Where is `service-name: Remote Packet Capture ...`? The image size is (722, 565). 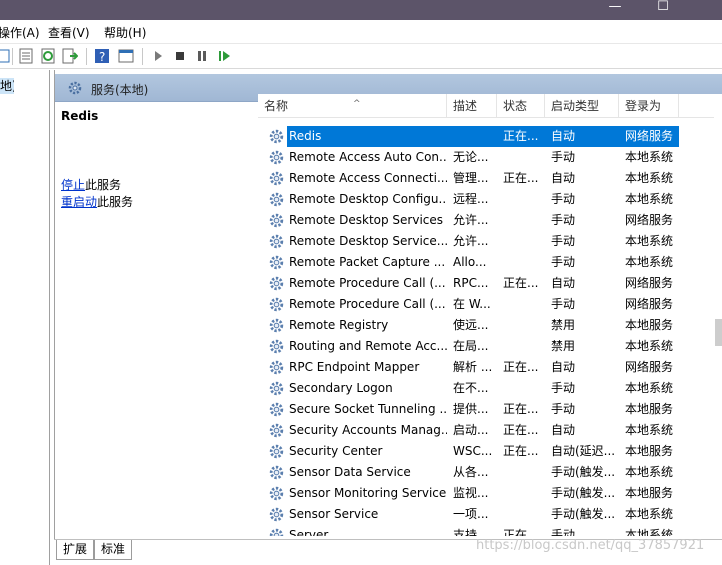
service-name: Remote Packet Capture ... is located at coordinates (367, 262).